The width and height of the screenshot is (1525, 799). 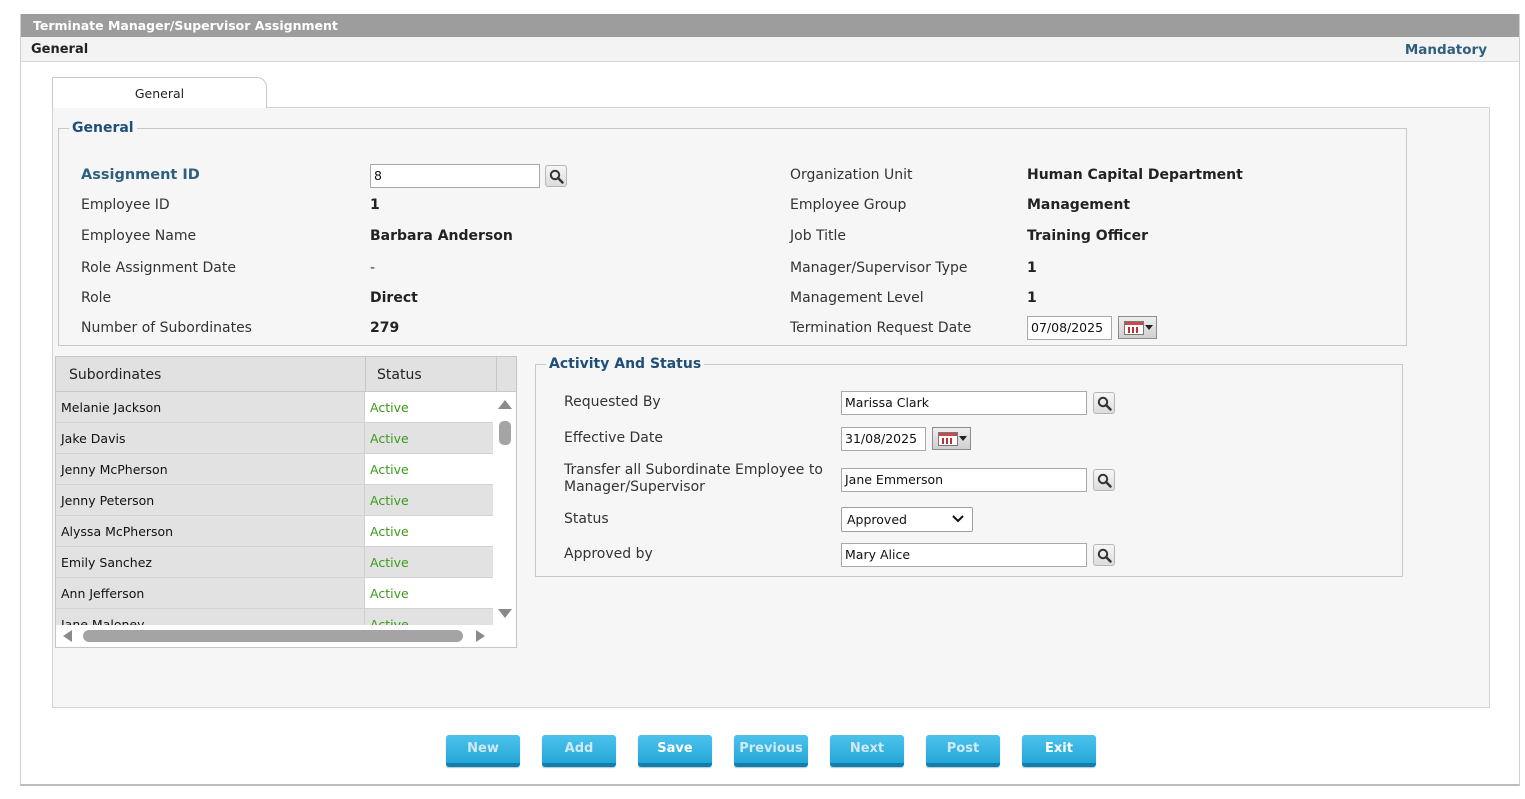 What do you see at coordinates (963, 751) in the screenshot?
I see `post-button: Post` at bounding box center [963, 751].